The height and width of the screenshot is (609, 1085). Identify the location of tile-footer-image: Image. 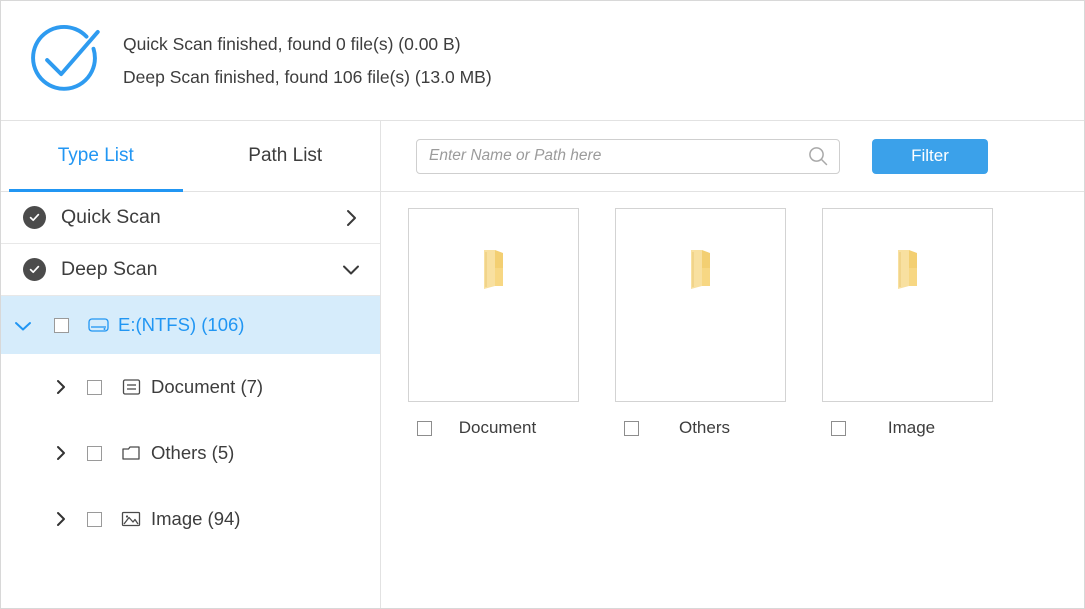
(907, 428).